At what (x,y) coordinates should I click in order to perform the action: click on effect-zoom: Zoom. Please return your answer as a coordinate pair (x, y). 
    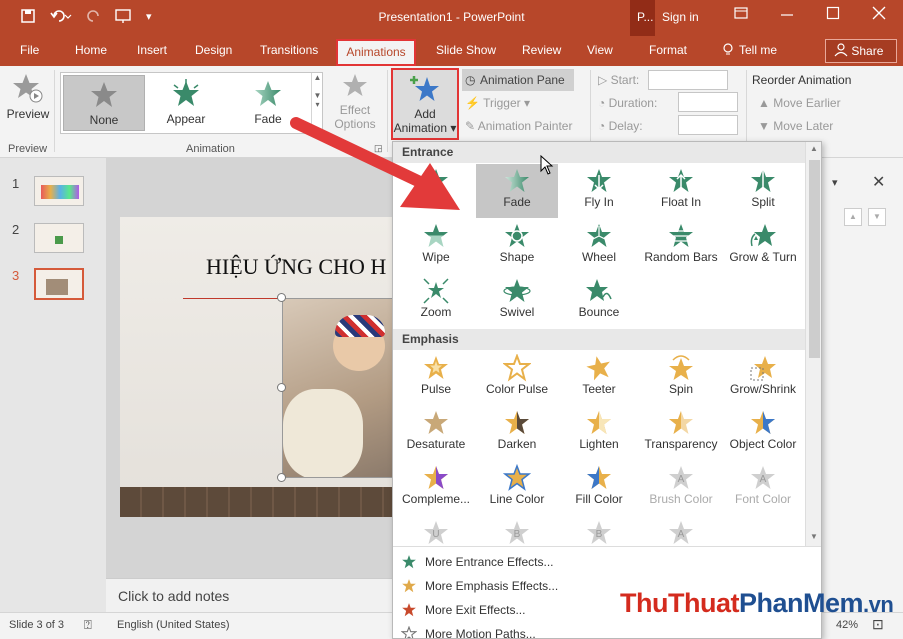
    Looking at the image, I should click on (436, 301).